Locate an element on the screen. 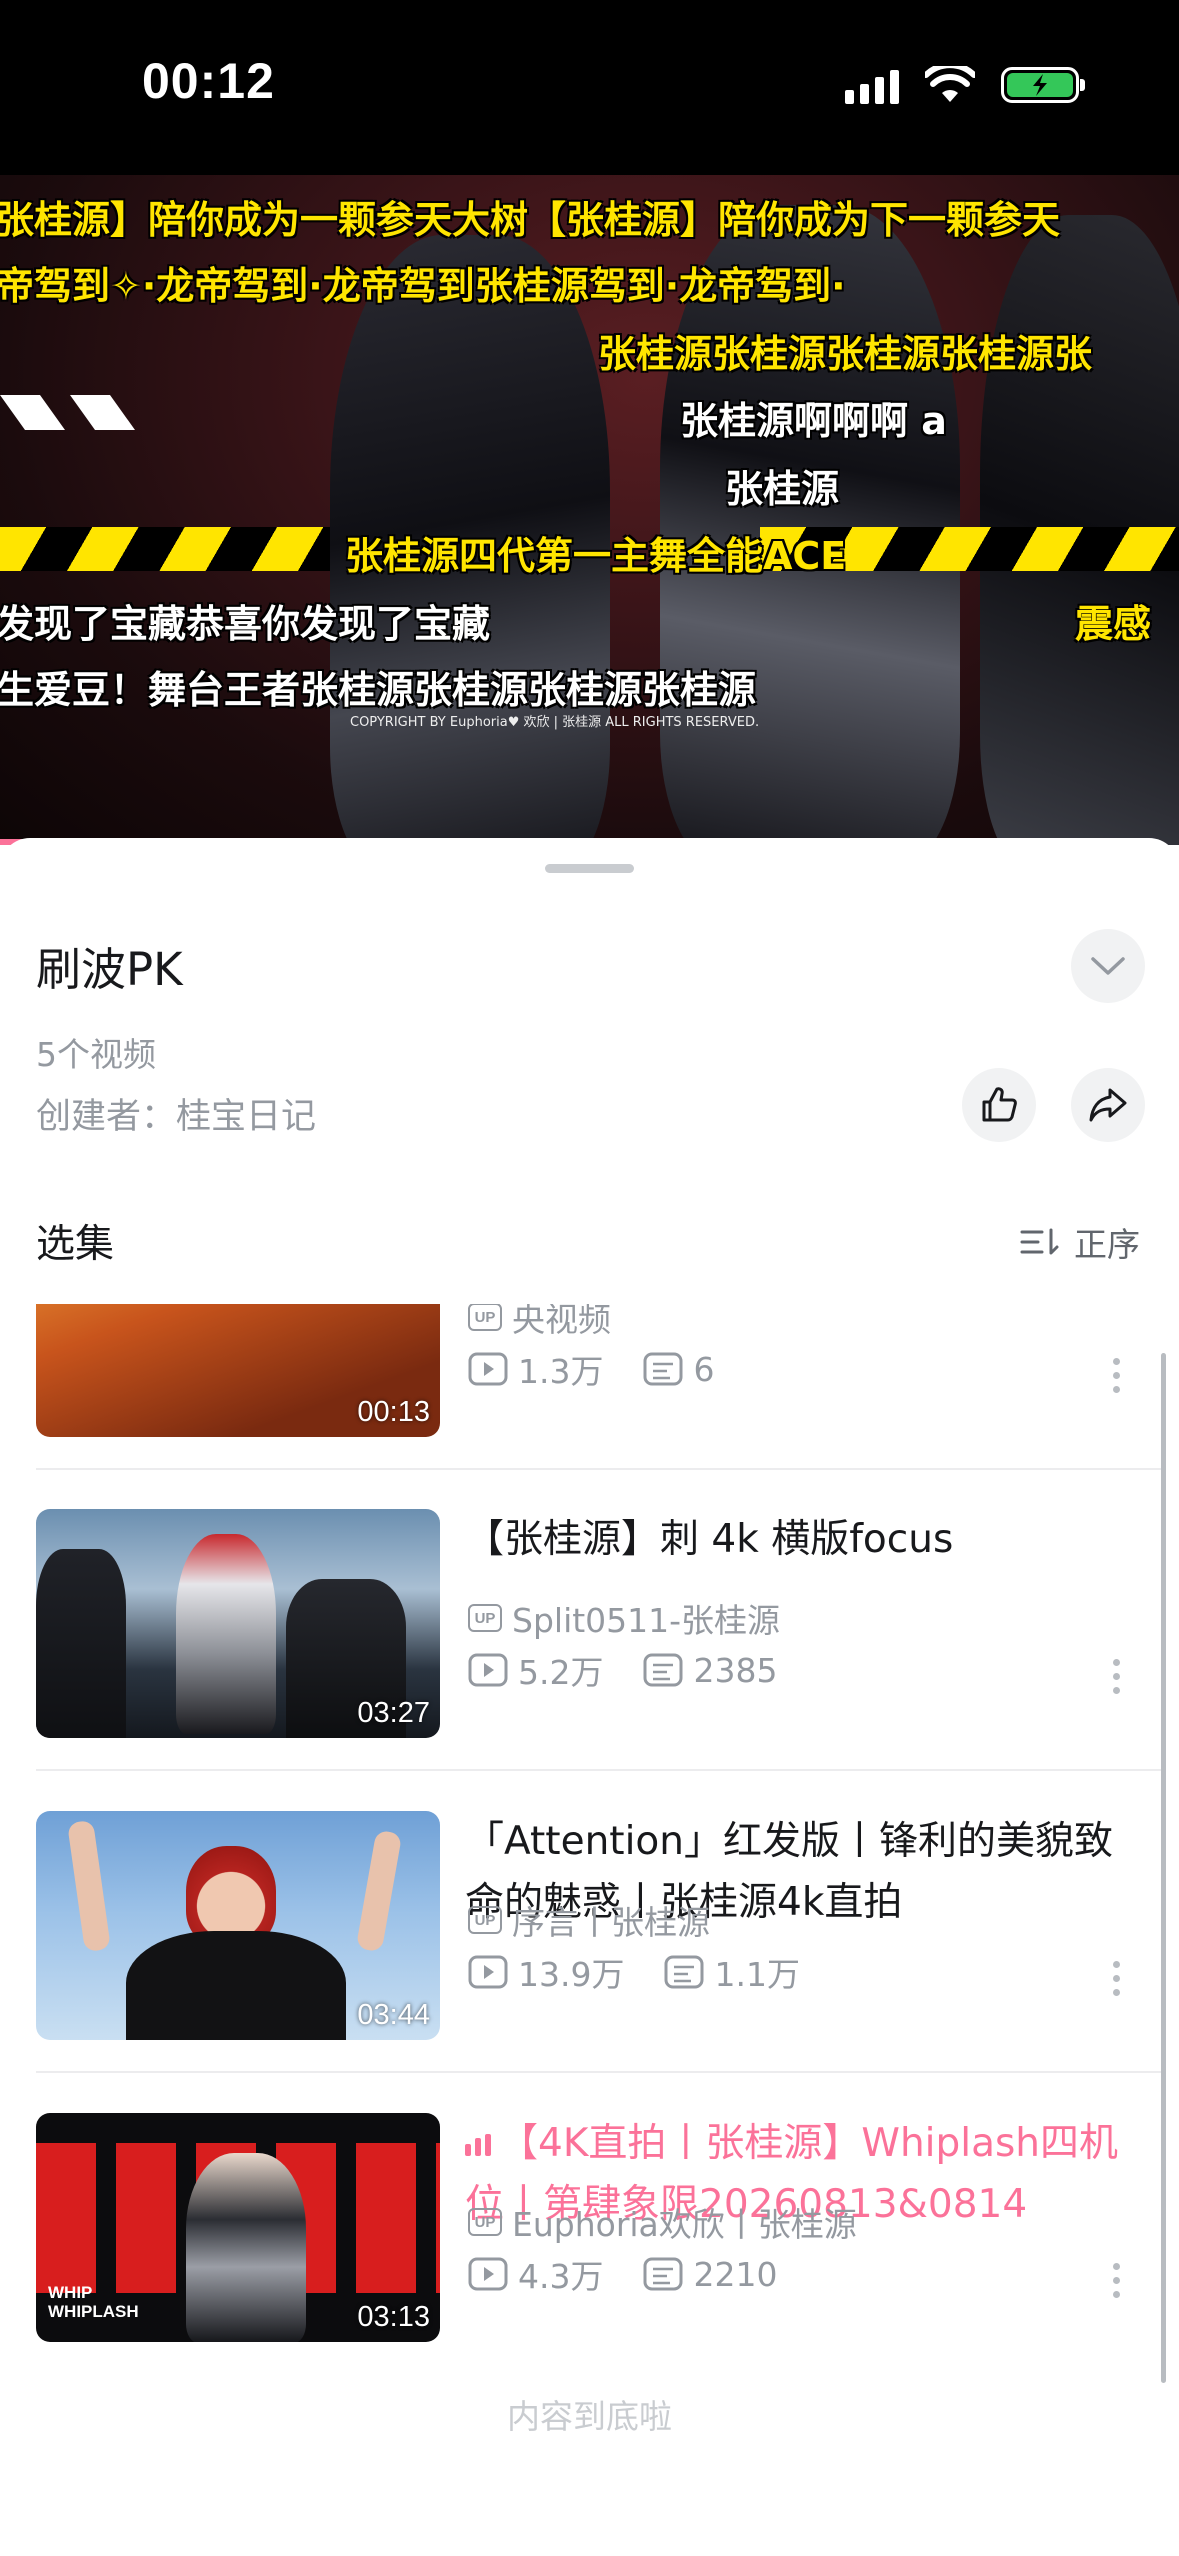 The width and height of the screenshot is (1179, 2556). danmaku-comment: 张桂源啊啊啊 a is located at coordinates (813, 421).